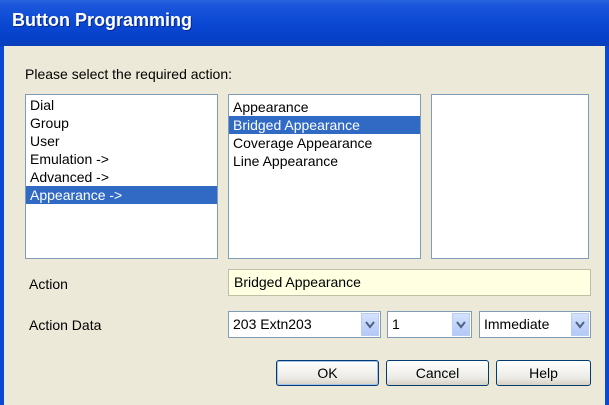  Describe the element at coordinates (121, 159) in the screenshot. I see `list-item-emulation: Emulation ->` at that location.